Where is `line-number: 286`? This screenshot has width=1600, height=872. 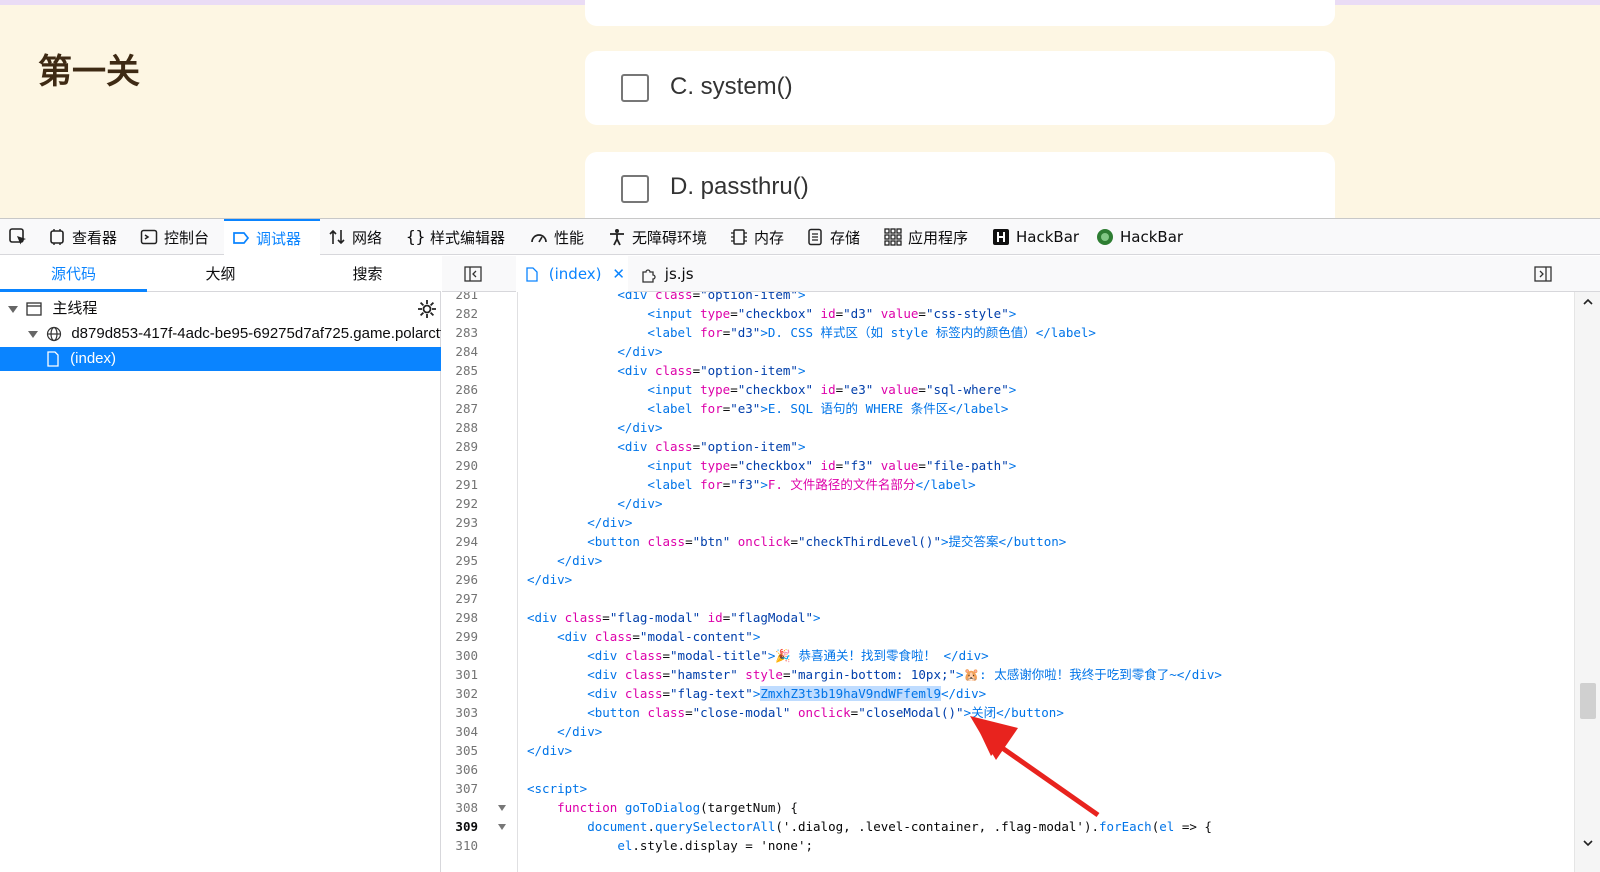 line-number: 286 is located at coordinates (460, 389).